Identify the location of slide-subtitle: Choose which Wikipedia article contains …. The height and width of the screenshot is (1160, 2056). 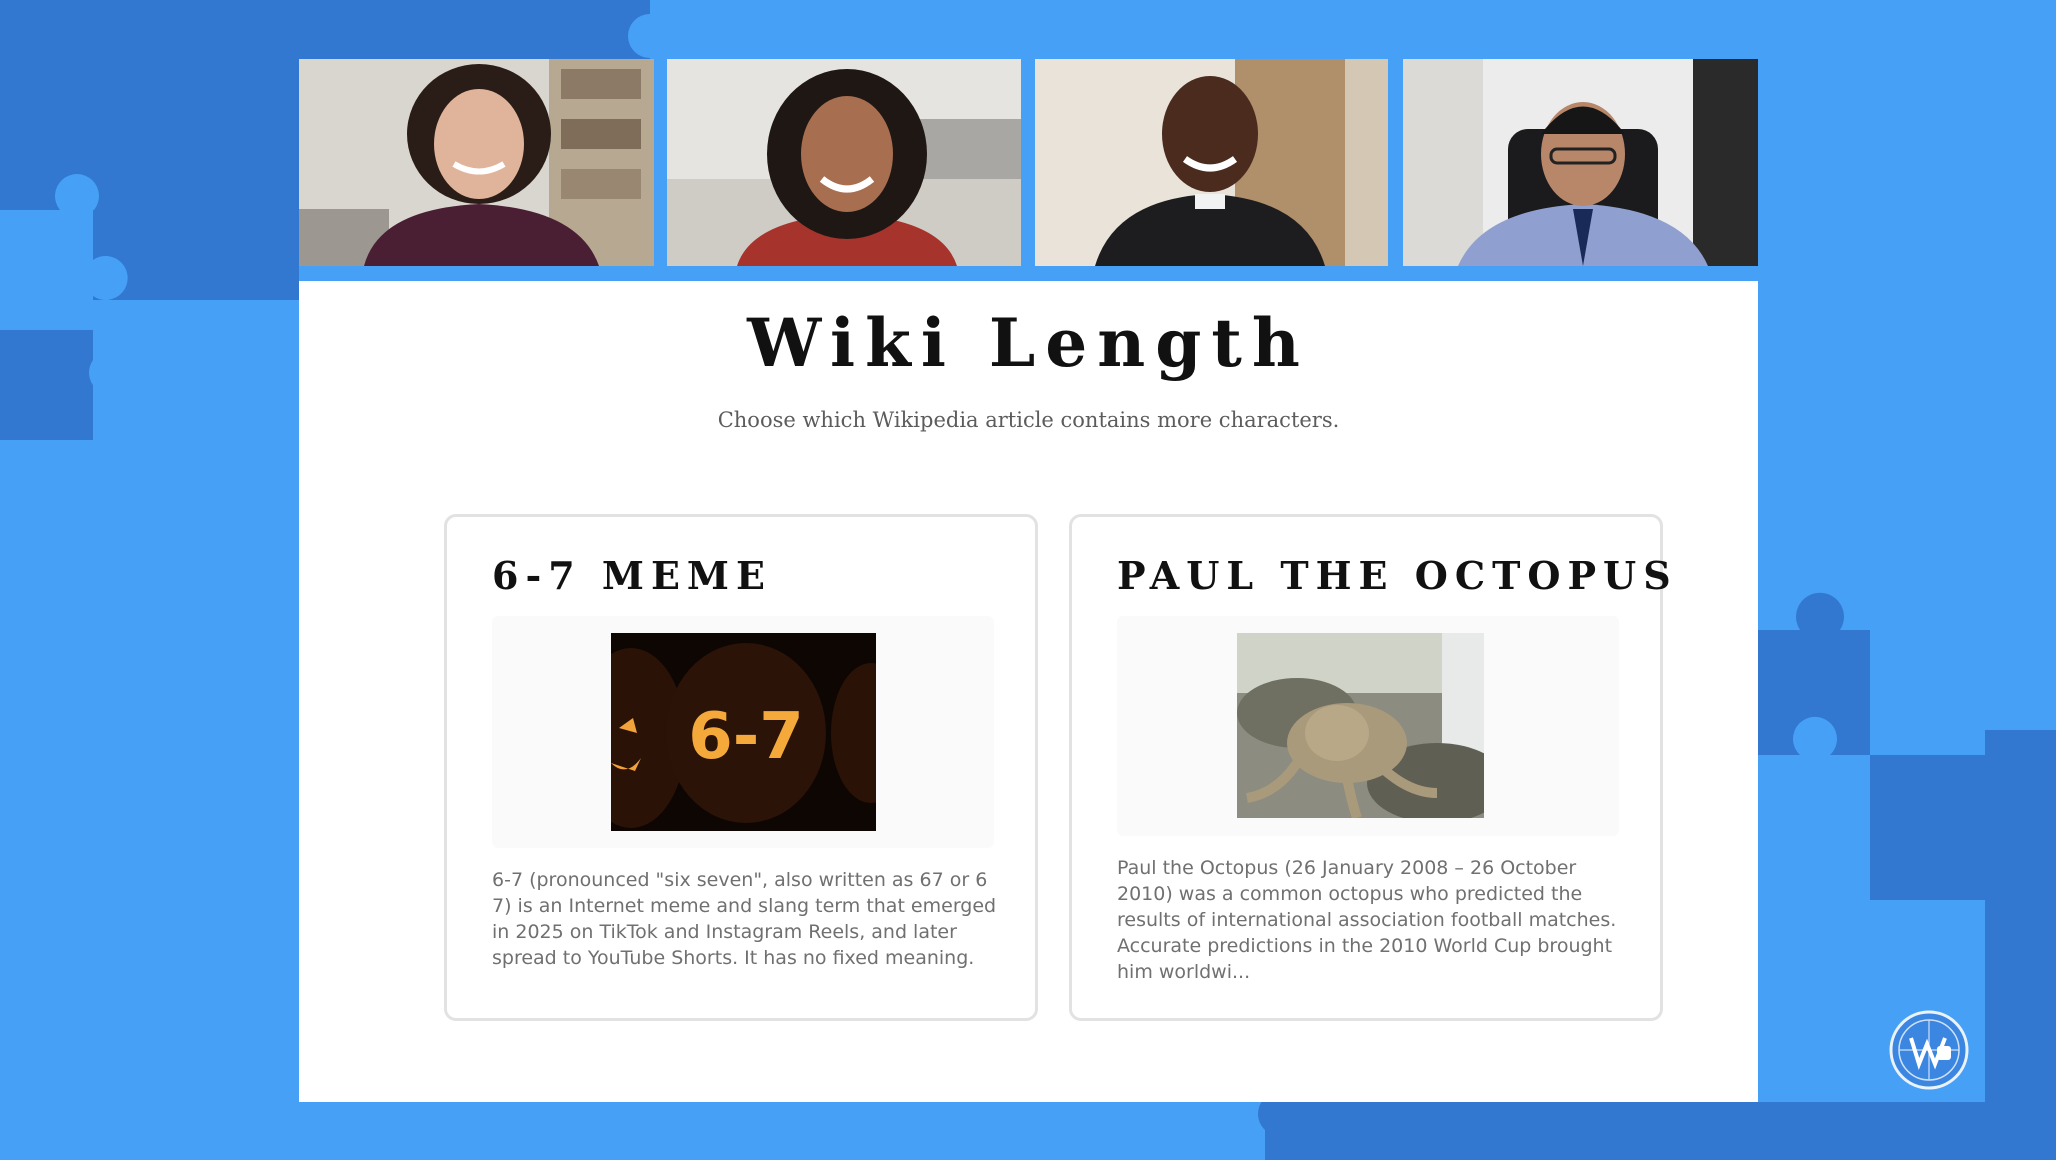
(1028, 420).